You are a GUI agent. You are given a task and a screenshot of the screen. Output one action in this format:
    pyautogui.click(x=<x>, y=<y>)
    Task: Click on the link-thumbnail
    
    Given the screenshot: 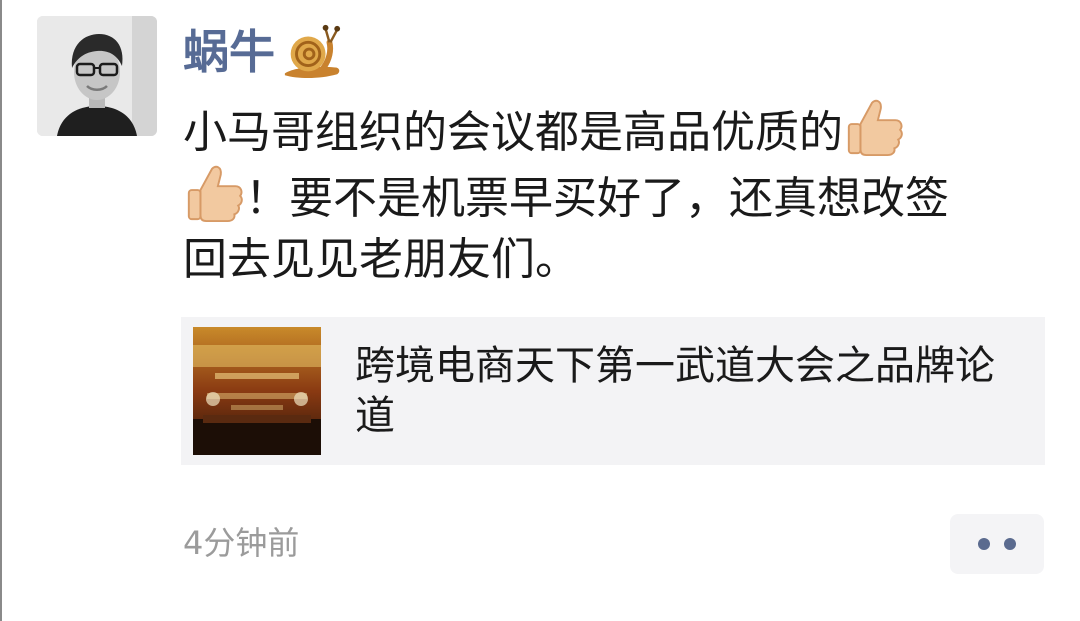 What is the action you would take?
    pyautogui.click(x=257, y=391)
    